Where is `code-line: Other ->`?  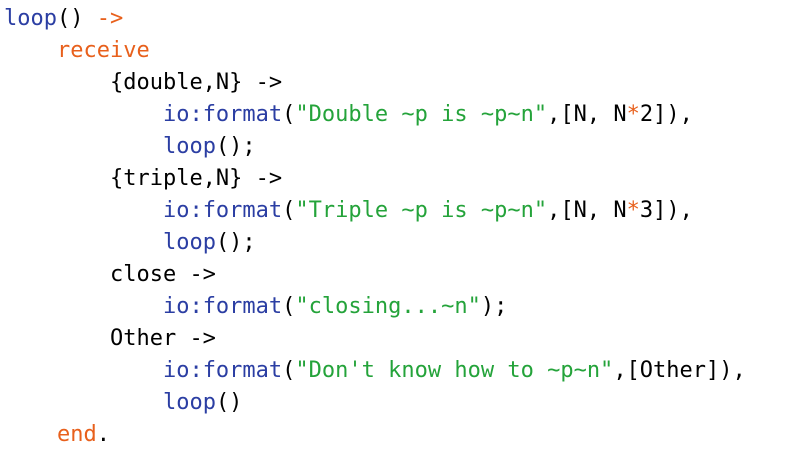 code-line: Other -> is located at coordinates (396, 339).